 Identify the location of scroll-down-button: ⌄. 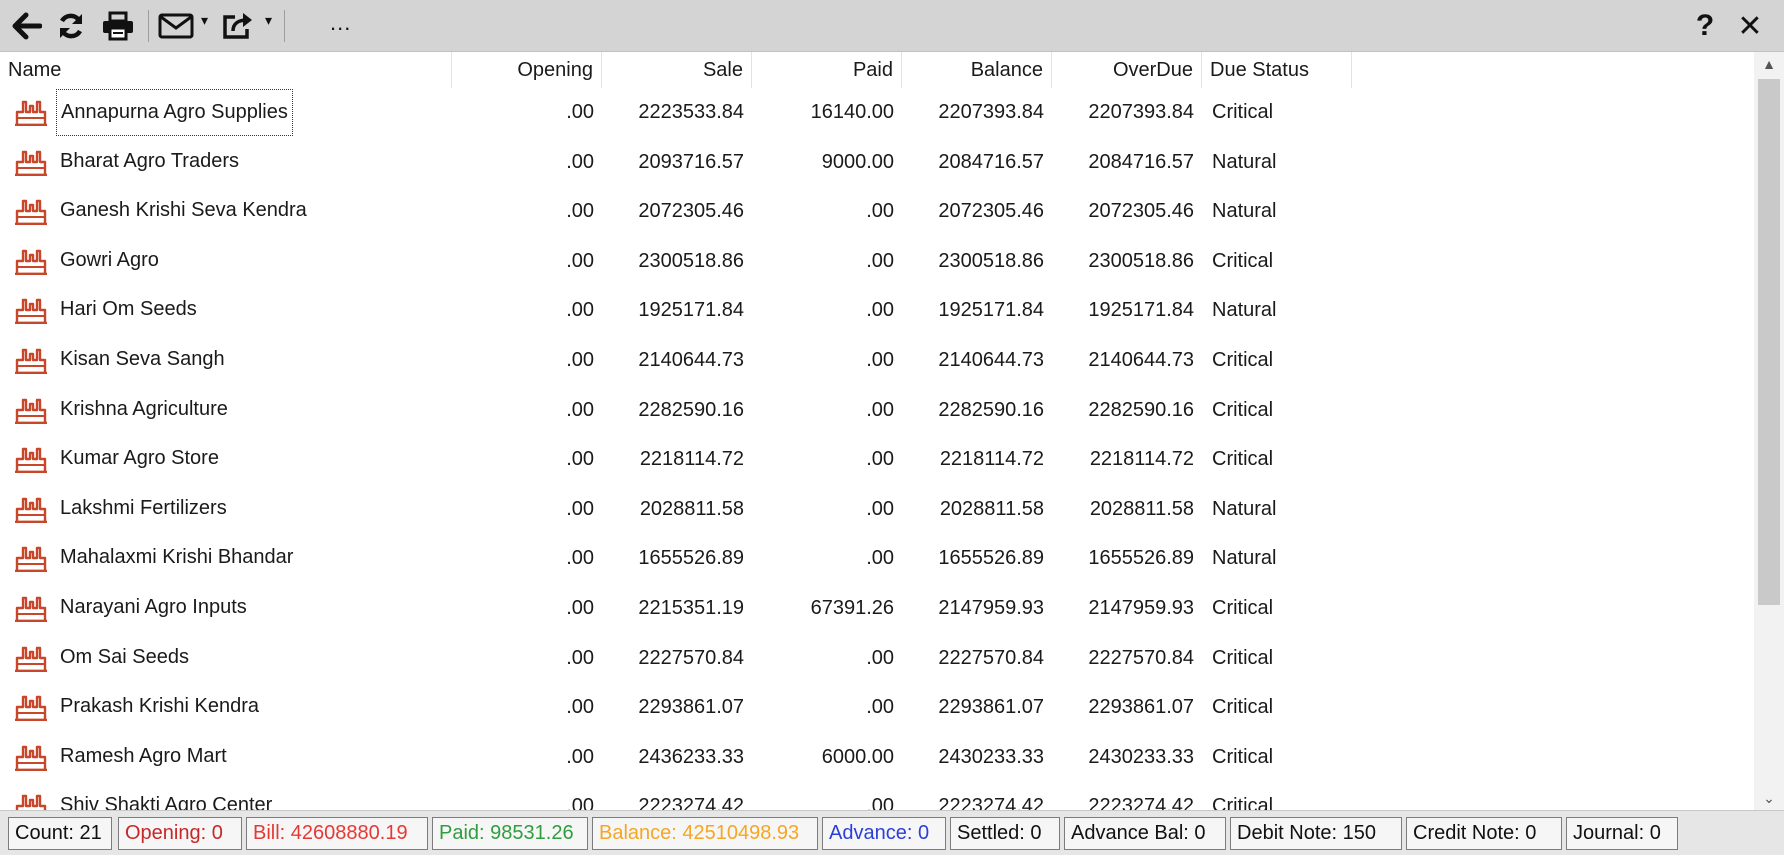
(1769, 798).